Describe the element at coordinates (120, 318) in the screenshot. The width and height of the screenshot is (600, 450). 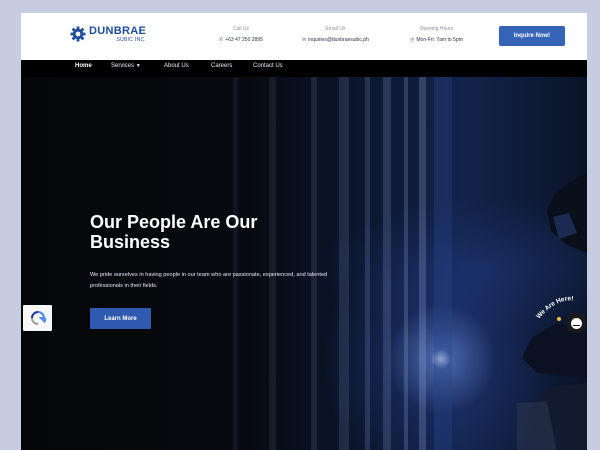
I see `learn-more-button: Learn More` at that location.